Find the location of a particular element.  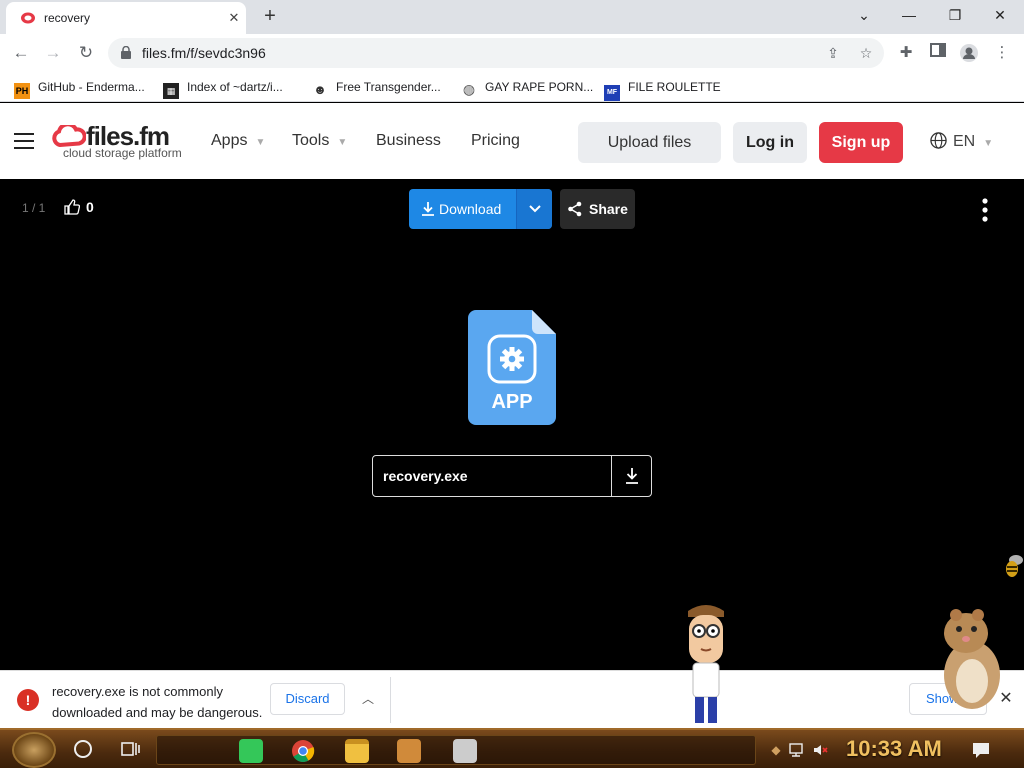

network-icon is located at coordinates (796, 750).